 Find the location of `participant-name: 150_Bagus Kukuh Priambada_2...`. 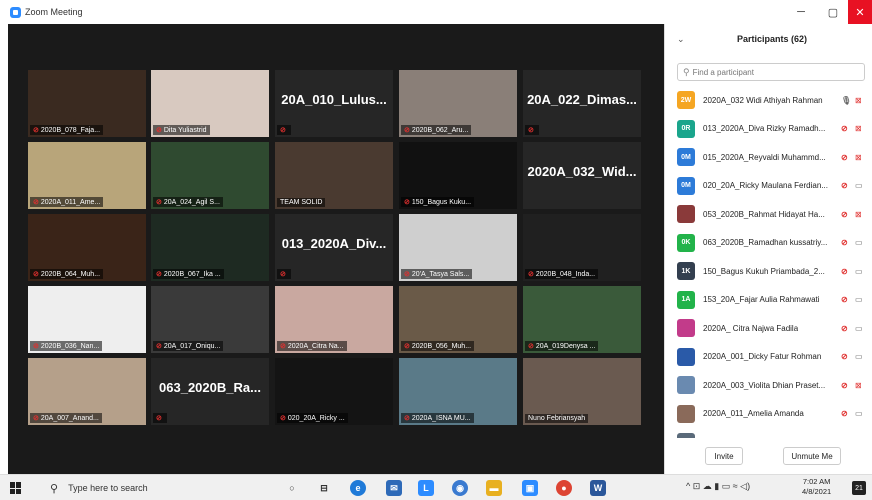

participant-name: 150_Bagus Kukuh Priambada_2... is located at coordinates (764, 271).